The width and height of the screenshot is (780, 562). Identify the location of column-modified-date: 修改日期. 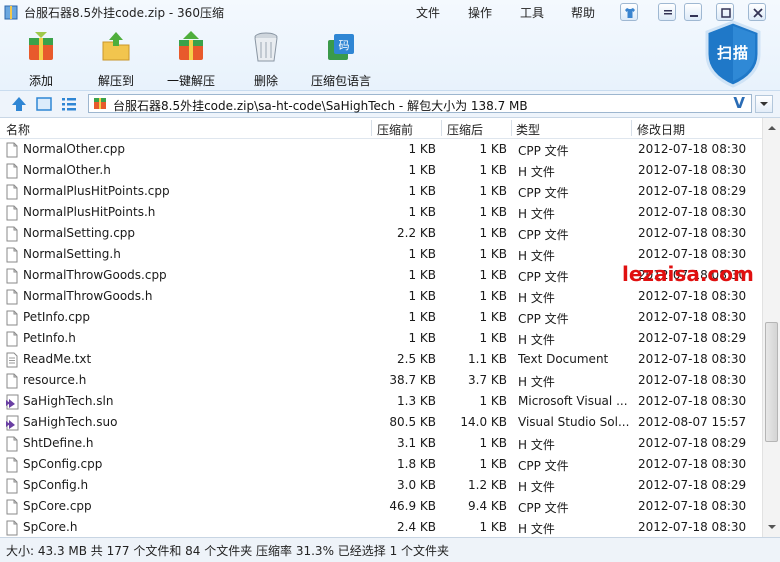
(661, 129).